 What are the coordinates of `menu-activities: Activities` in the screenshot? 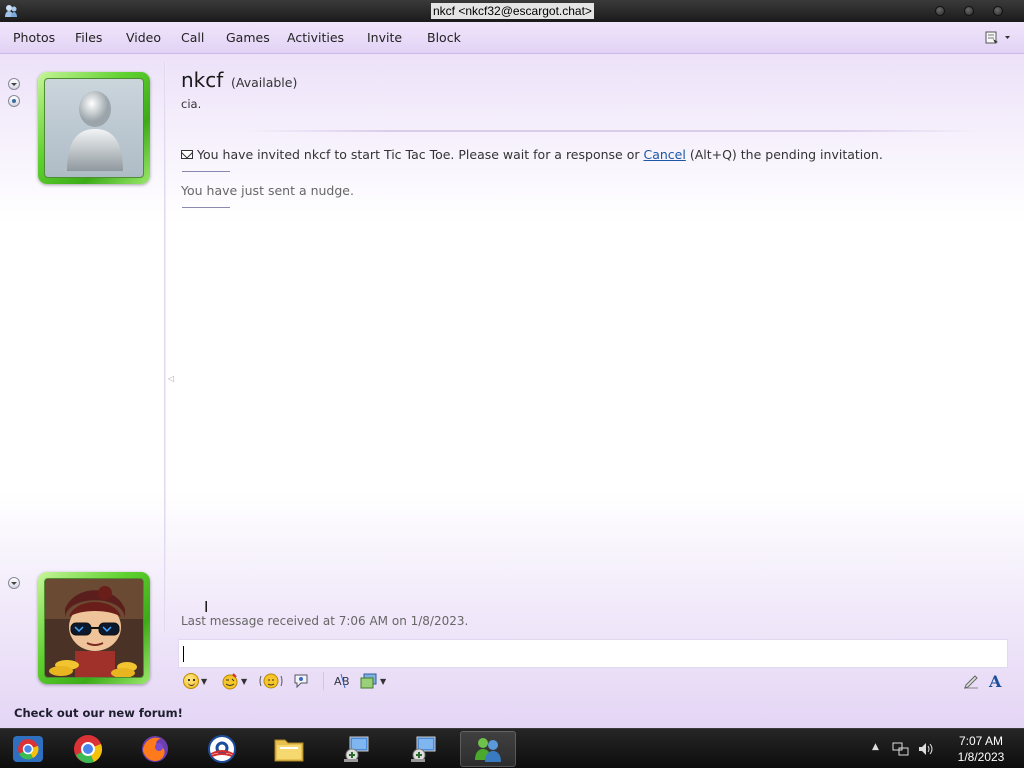 It's located at (315, 37).